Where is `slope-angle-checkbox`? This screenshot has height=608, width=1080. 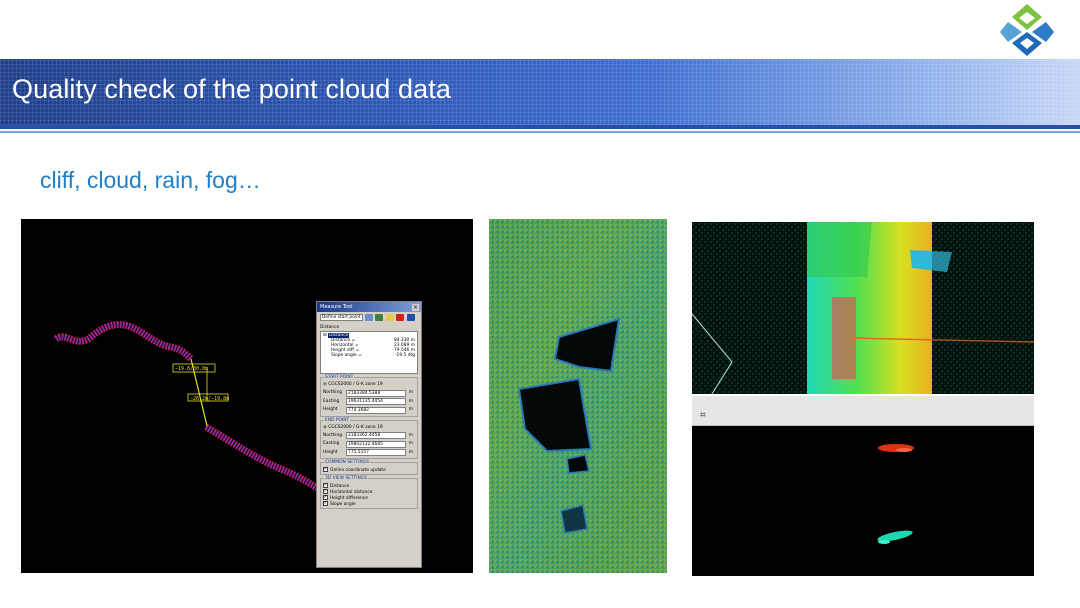
slope-angle-checkbox is located at coordinates (325, 503).